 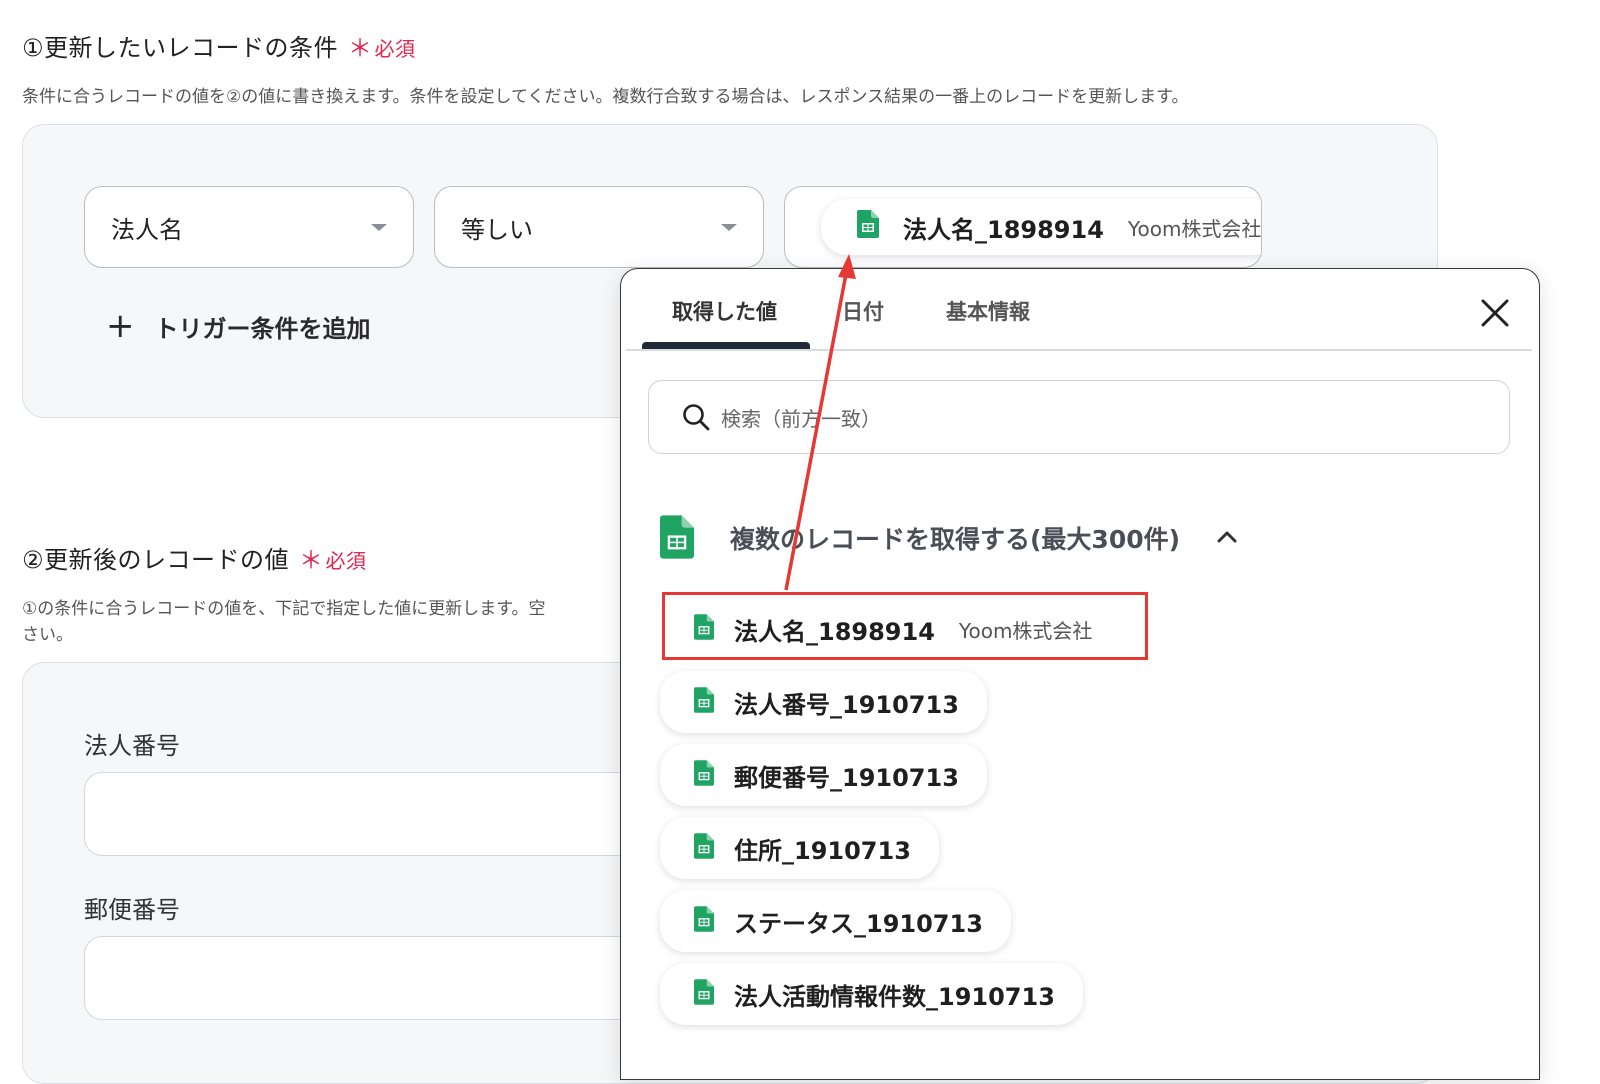 I want to click on section1-title: ①更新したいレコードの条件 ＊必須, so click(x=219, y=45).